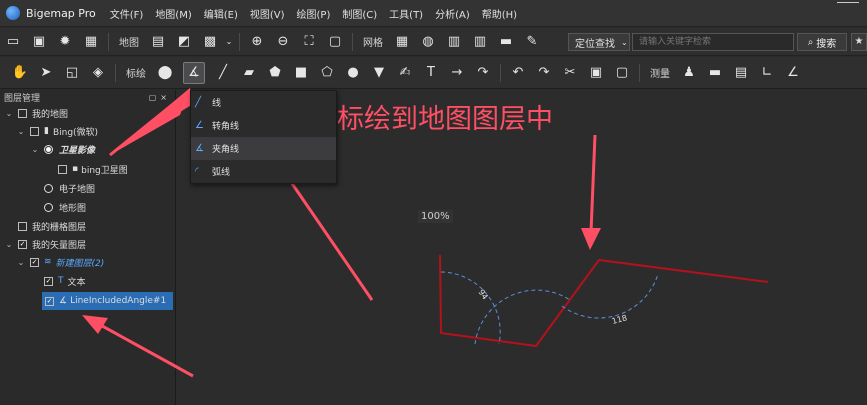 Image resolution: width=867 pixels, height=405 pixels. I want to click on arrow-to-layer, so click(138, 346).